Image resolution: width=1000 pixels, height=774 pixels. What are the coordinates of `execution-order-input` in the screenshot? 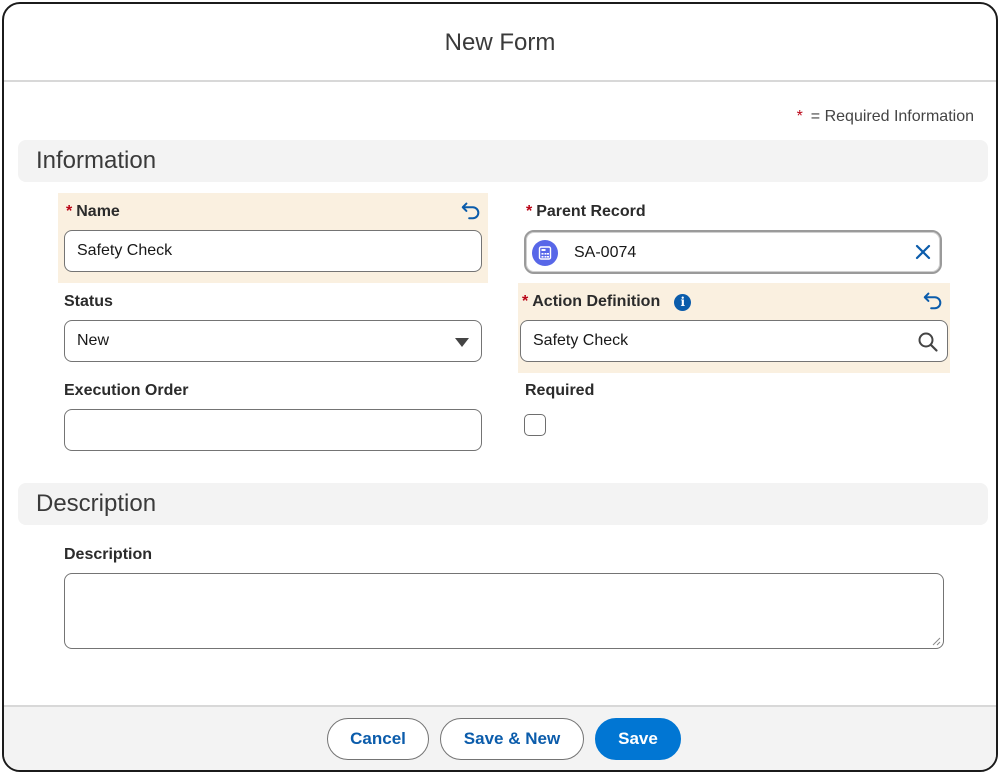 It's located at (273, 430).